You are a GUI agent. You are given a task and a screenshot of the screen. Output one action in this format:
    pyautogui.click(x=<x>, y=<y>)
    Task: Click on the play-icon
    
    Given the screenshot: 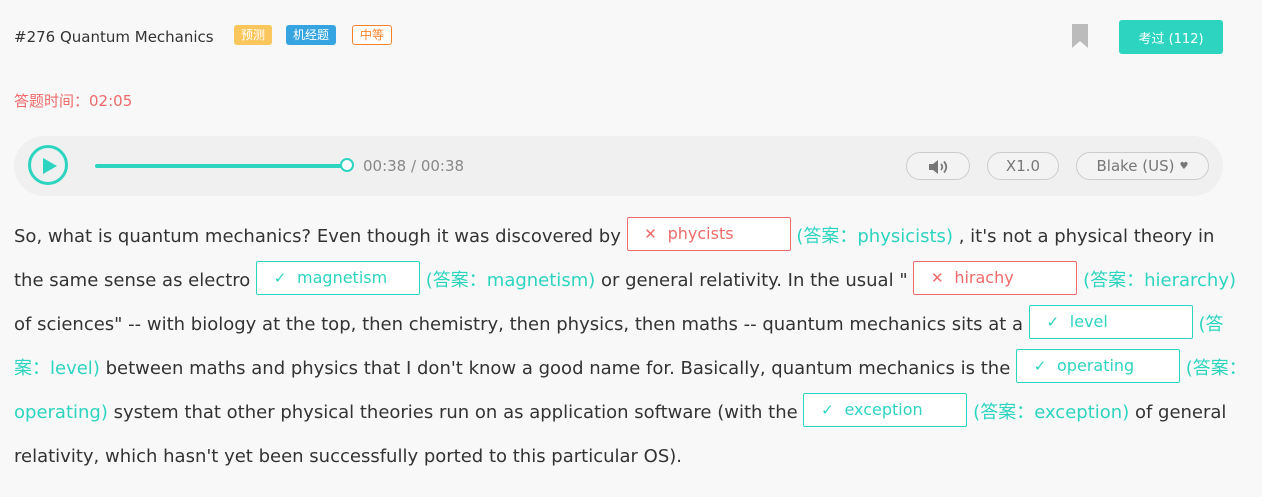 What is the action you would take?
    pyautogui.click(x=50, y=166)
    